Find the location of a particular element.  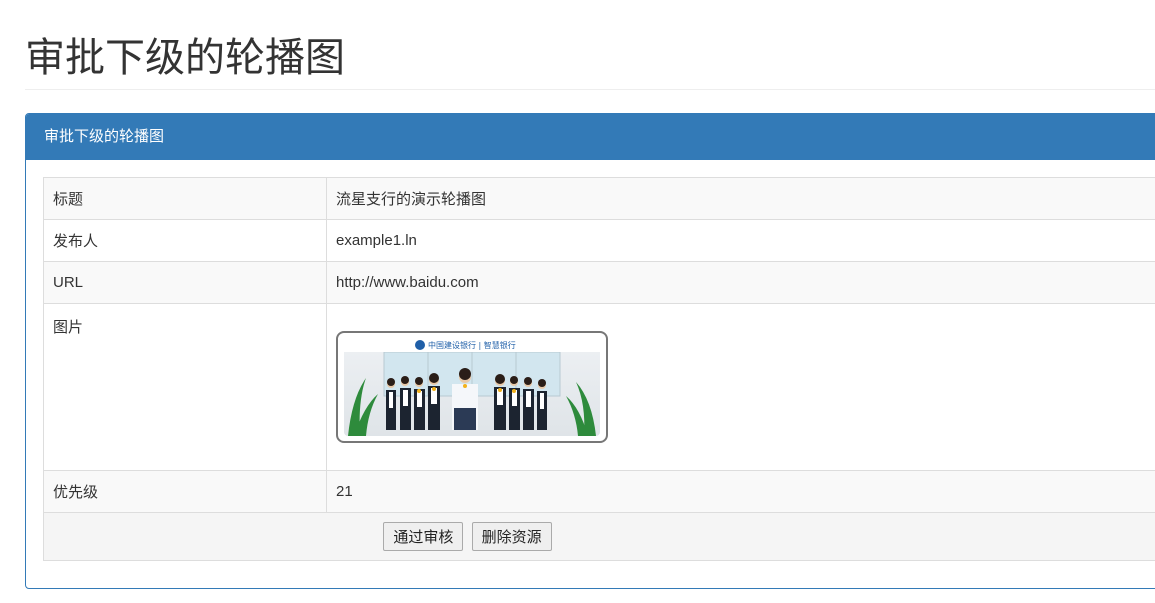

table-row-title: 标题 流星支行的演示轮播图 is located at coordinates (599, 198).